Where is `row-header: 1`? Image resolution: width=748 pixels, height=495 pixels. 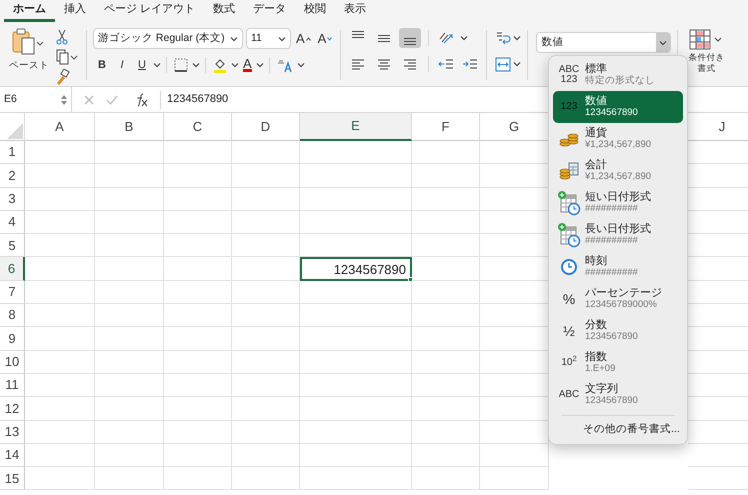
row-header: 1 is located at coordinates (12, 152).